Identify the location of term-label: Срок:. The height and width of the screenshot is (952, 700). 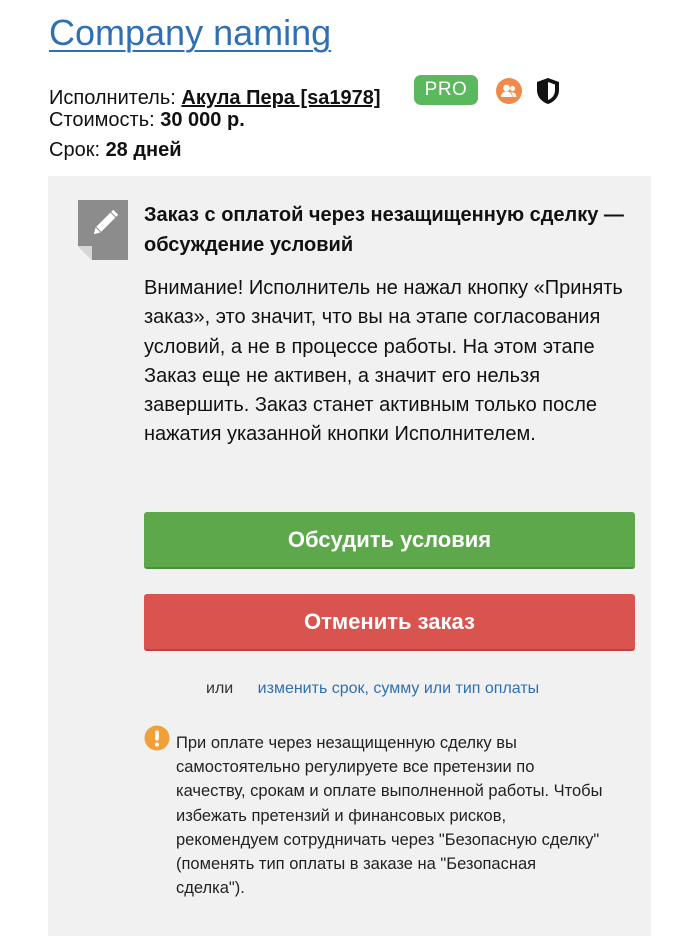
(74, 150).